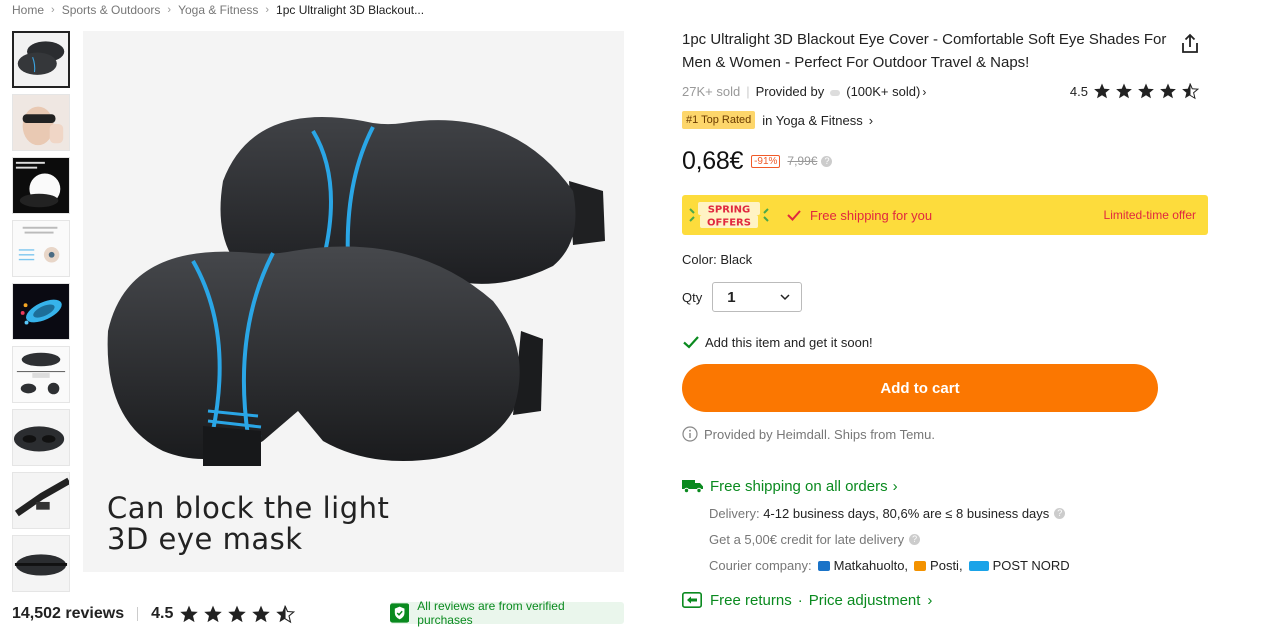  What do you see at coordinates (799, 486) in the screenshot?
I see `free-shipping-label: Free shipping on all orders` at bounding box center [799, 486].